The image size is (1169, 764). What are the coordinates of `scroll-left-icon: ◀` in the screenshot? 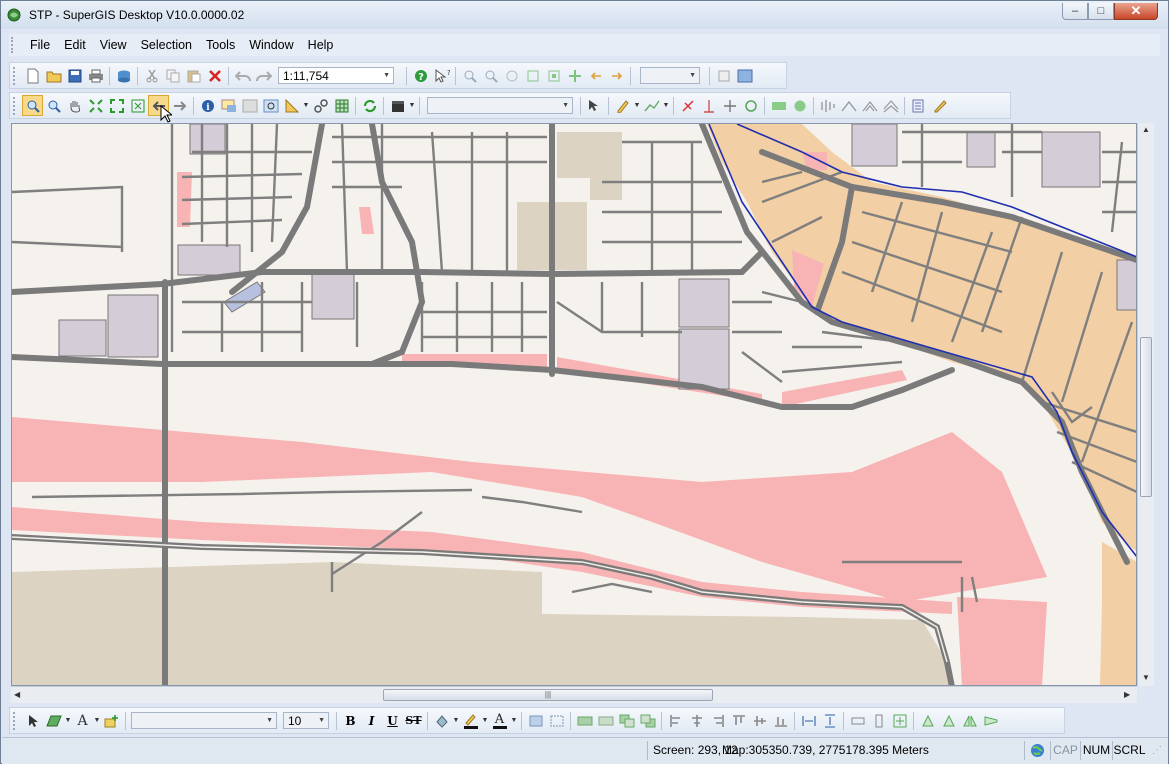 It's located at (17, 694).